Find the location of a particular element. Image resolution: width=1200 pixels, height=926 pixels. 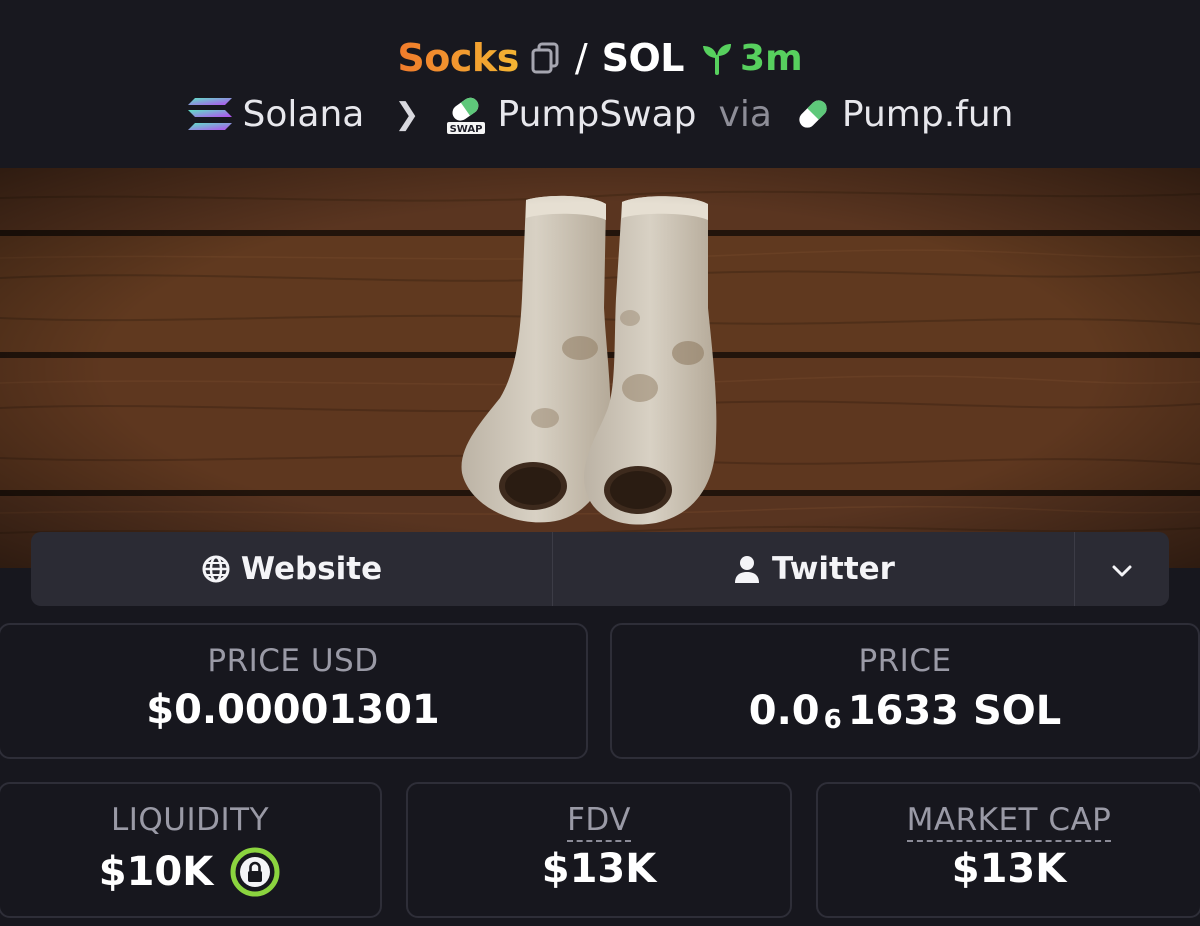

price-native-value: 0.0 6 1633 SOL is located at coordinates (905, 711).